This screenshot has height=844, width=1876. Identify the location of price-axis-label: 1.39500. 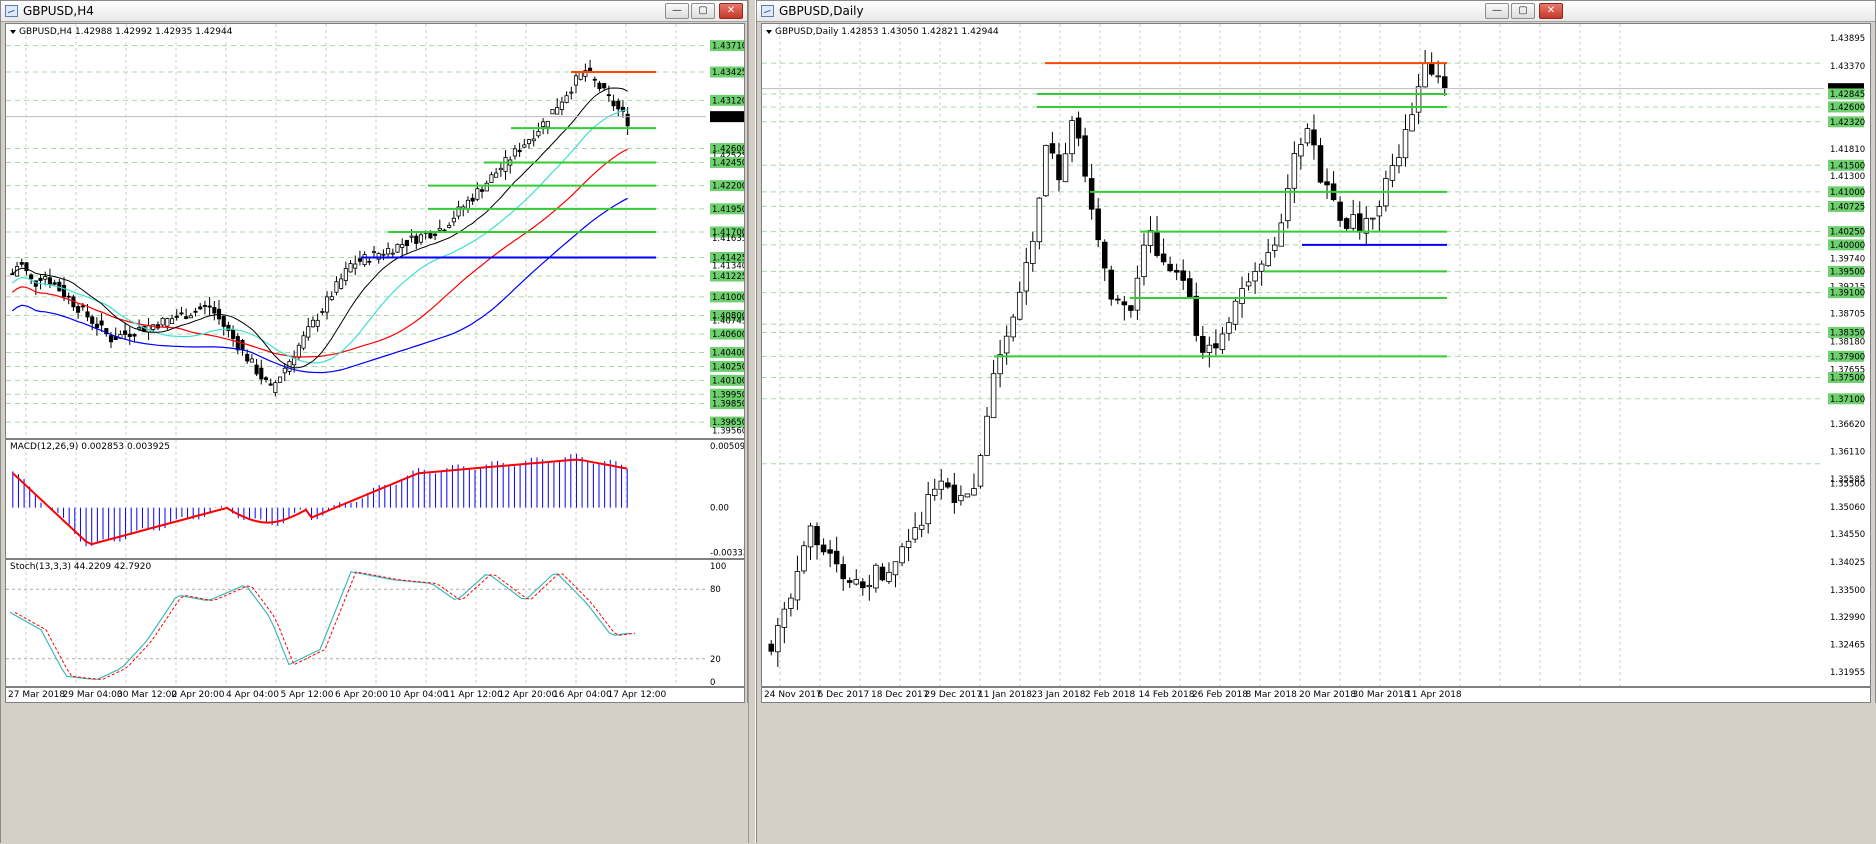
(1847, 272).